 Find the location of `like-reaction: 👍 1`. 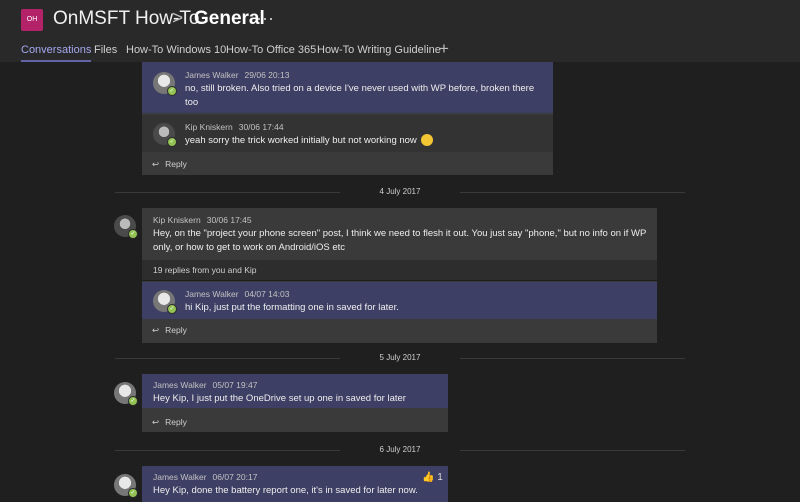

like-reaction: 👍 1 is located at coordinates (432, 477).